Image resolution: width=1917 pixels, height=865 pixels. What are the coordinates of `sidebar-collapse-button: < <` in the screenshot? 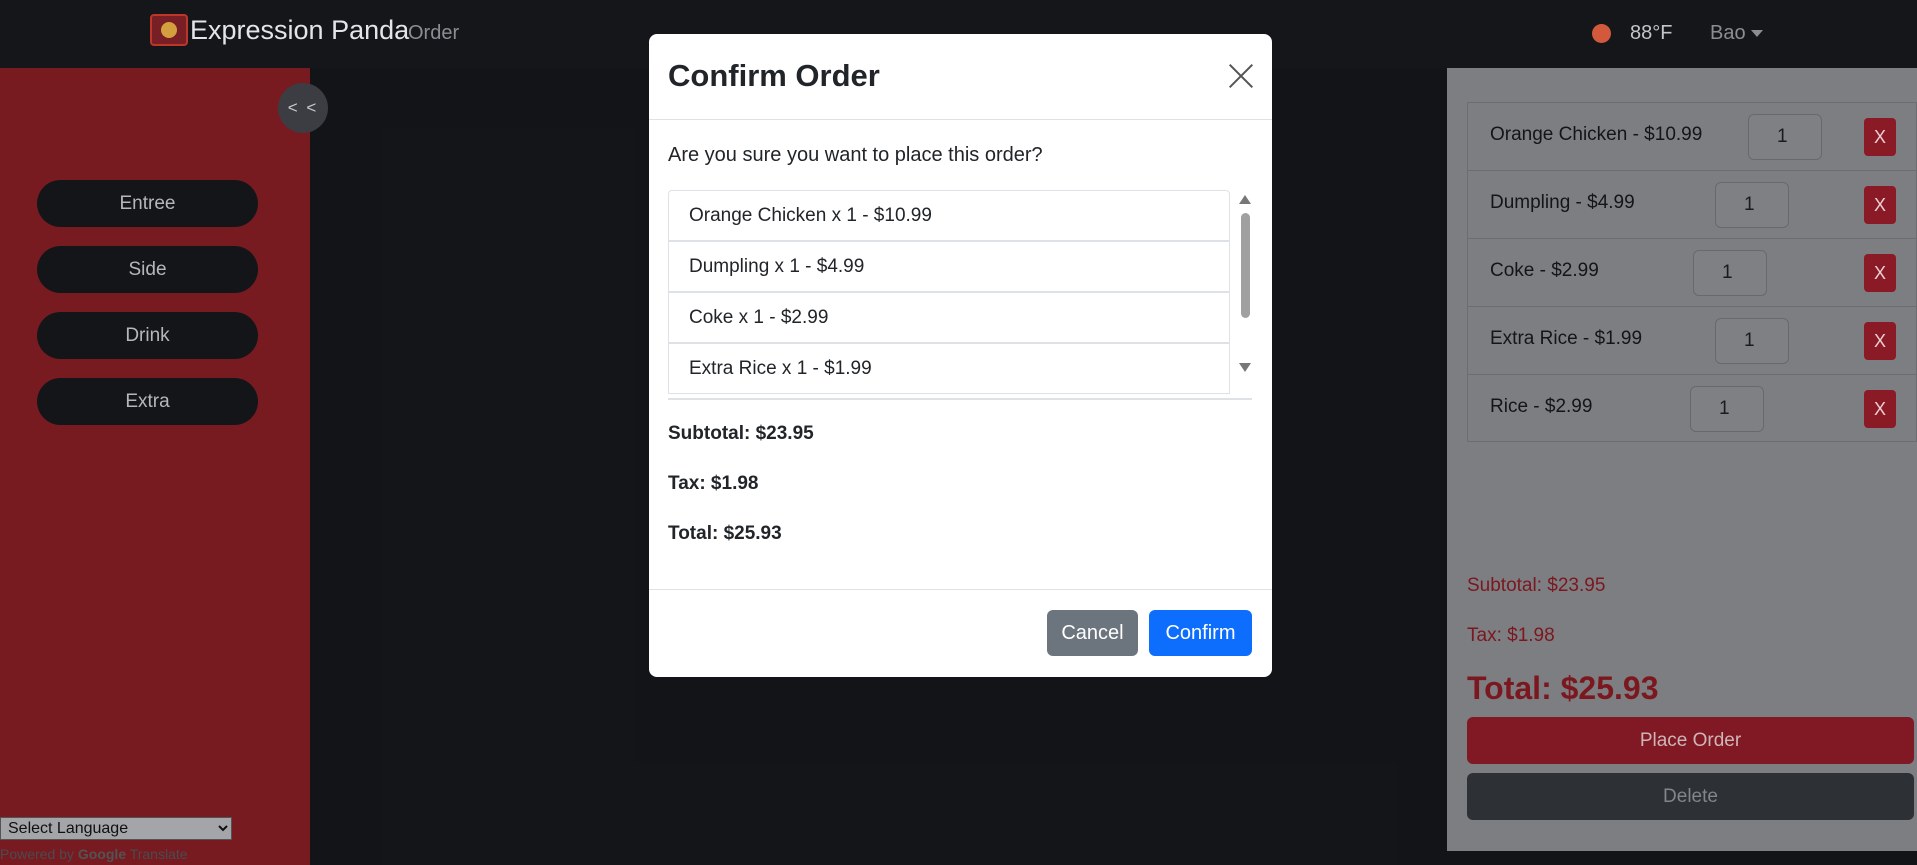 It's located at (303, 108).